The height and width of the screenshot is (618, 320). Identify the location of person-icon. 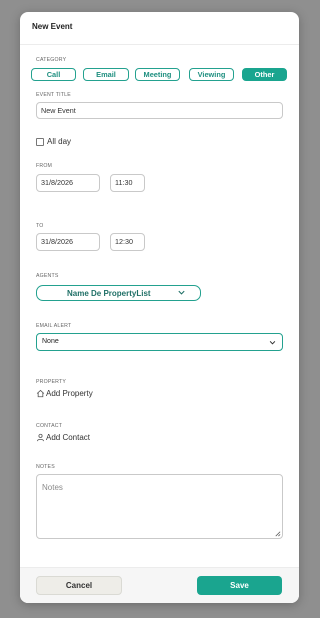
(40, 437).